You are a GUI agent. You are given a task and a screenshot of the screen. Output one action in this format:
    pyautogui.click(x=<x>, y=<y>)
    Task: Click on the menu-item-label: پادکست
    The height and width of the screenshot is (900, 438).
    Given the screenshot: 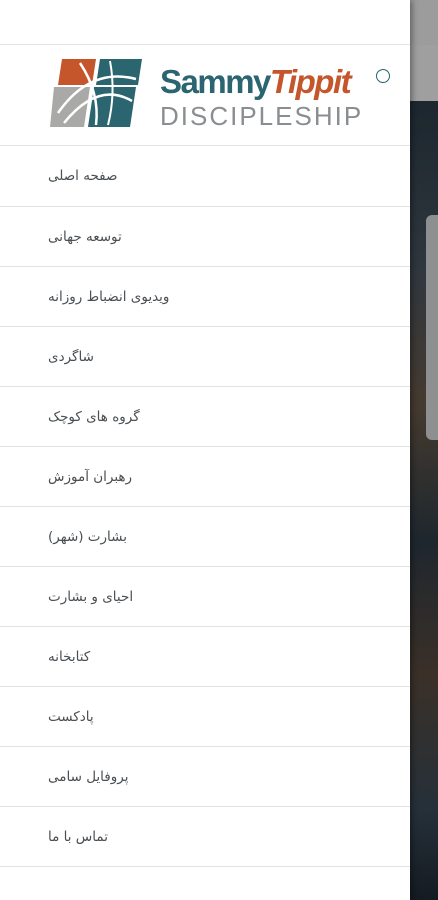 What is the action you would take?
    pyautogui.click(x=71, y=716)
    